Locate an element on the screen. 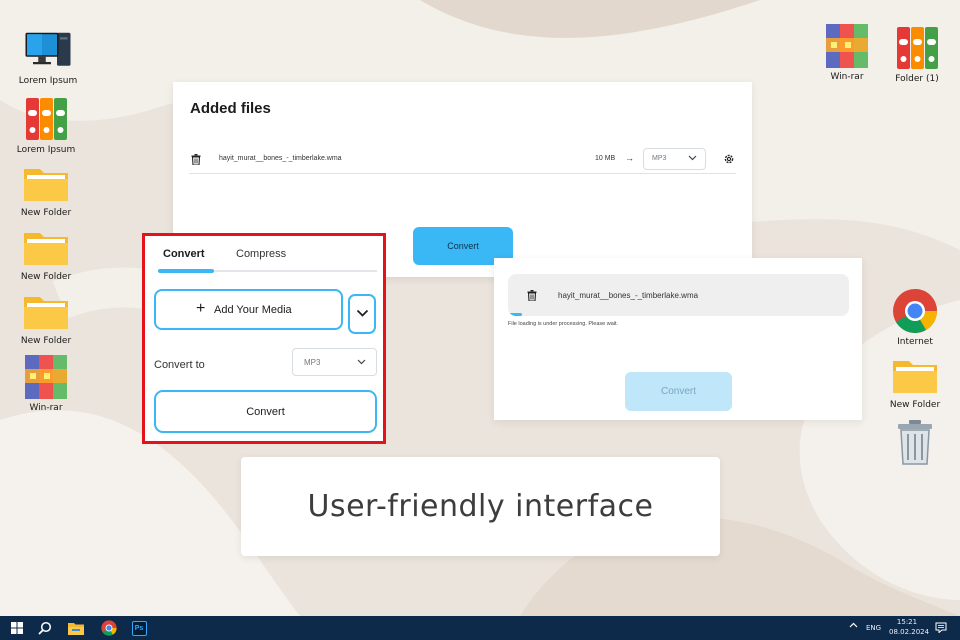  desktop-icon-lorem-ipsum-computer: Lorem Ipsum is located at coordinates (48, 56).